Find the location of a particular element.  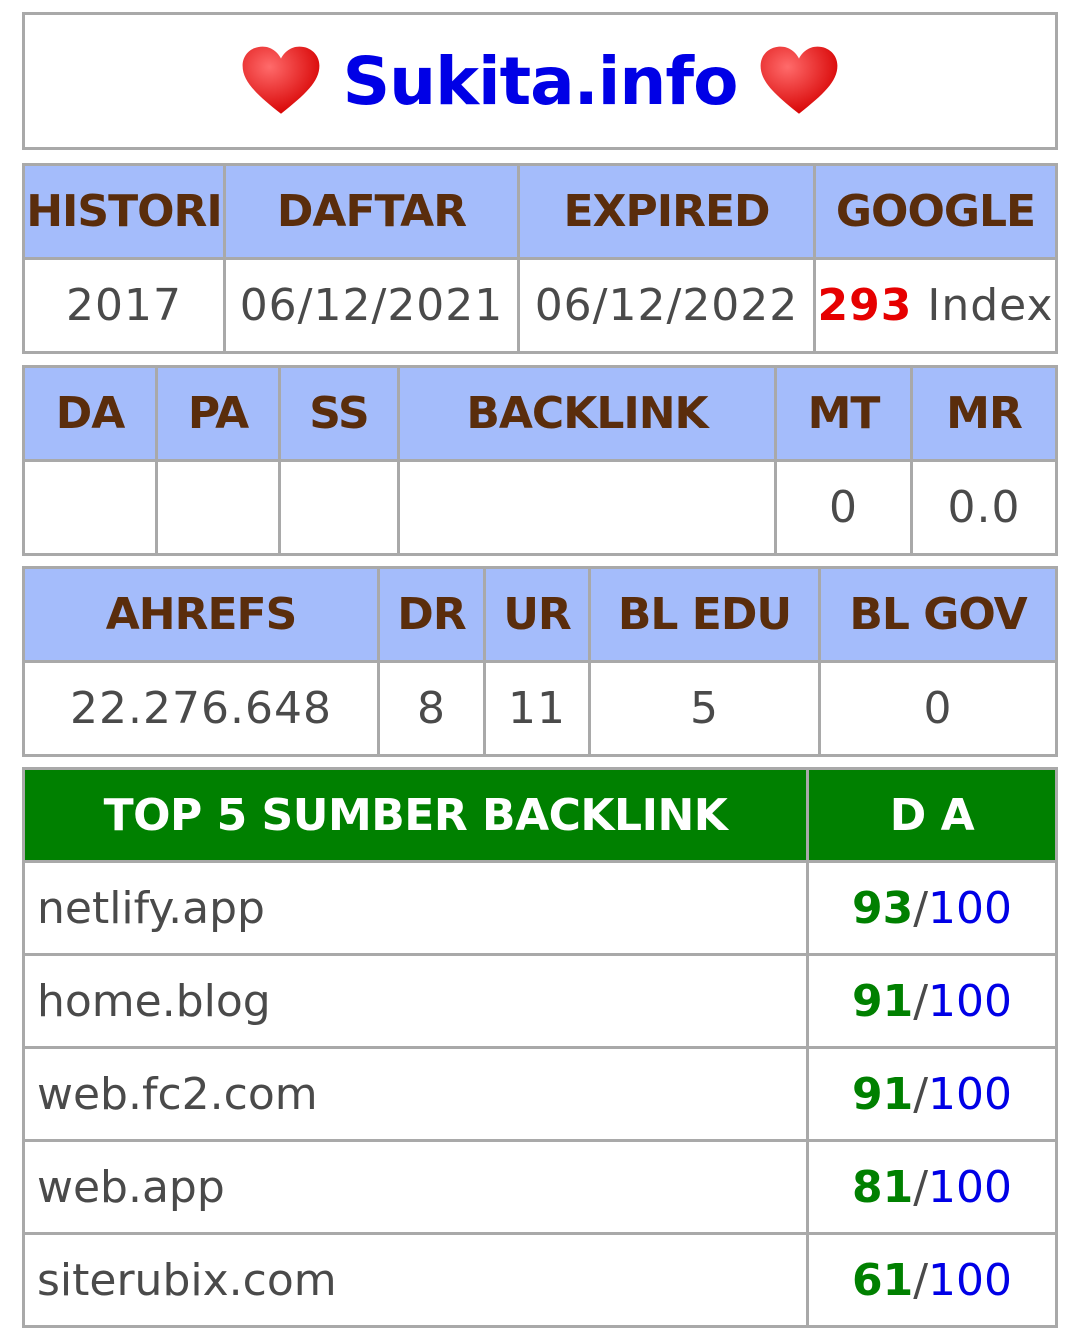

table-header-row: AHREFS DR UR BL EDU BL GOV is located at coordinates (540, 614).